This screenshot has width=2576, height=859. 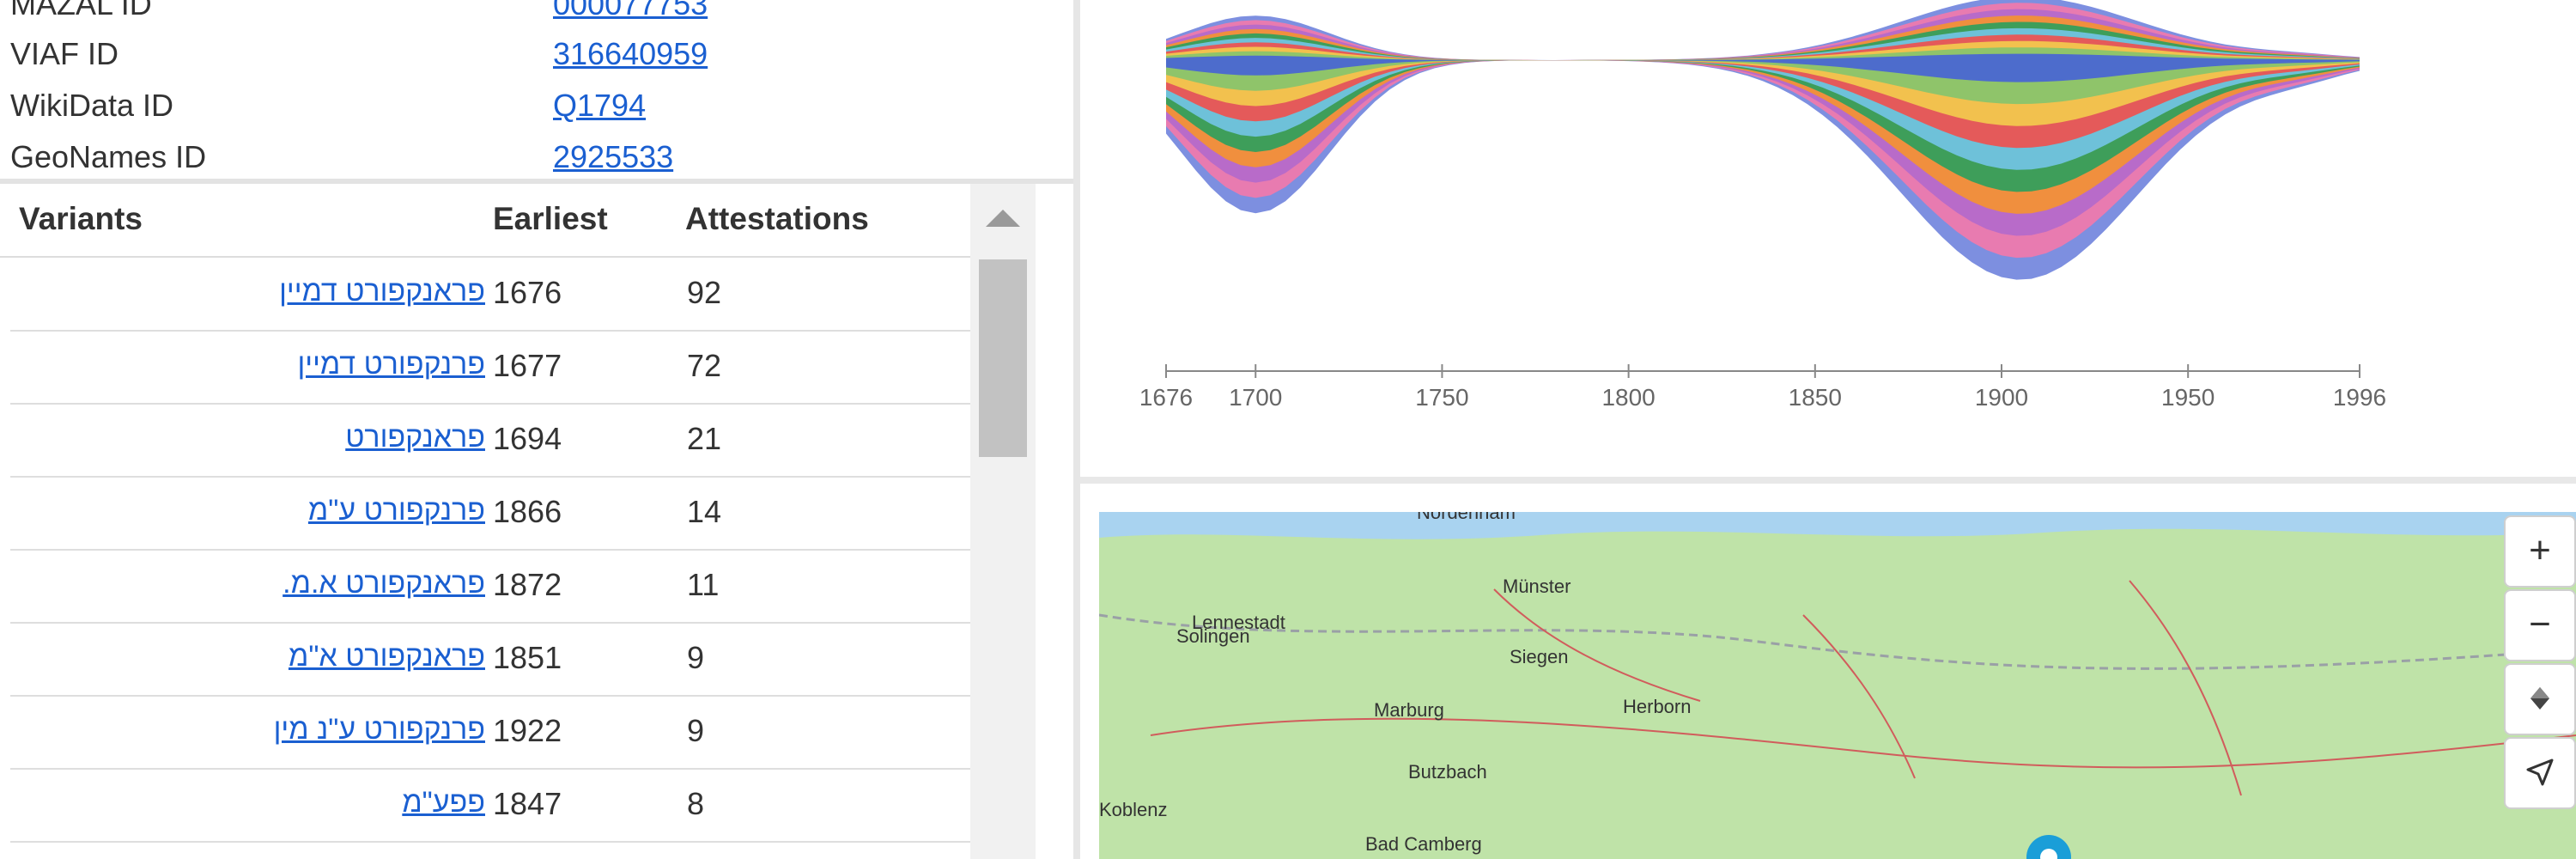 What do you see at coordinates (1409, 710) in the screenshot?
I see `map-place-label: Marburg` at bounding box center [1409, 710].